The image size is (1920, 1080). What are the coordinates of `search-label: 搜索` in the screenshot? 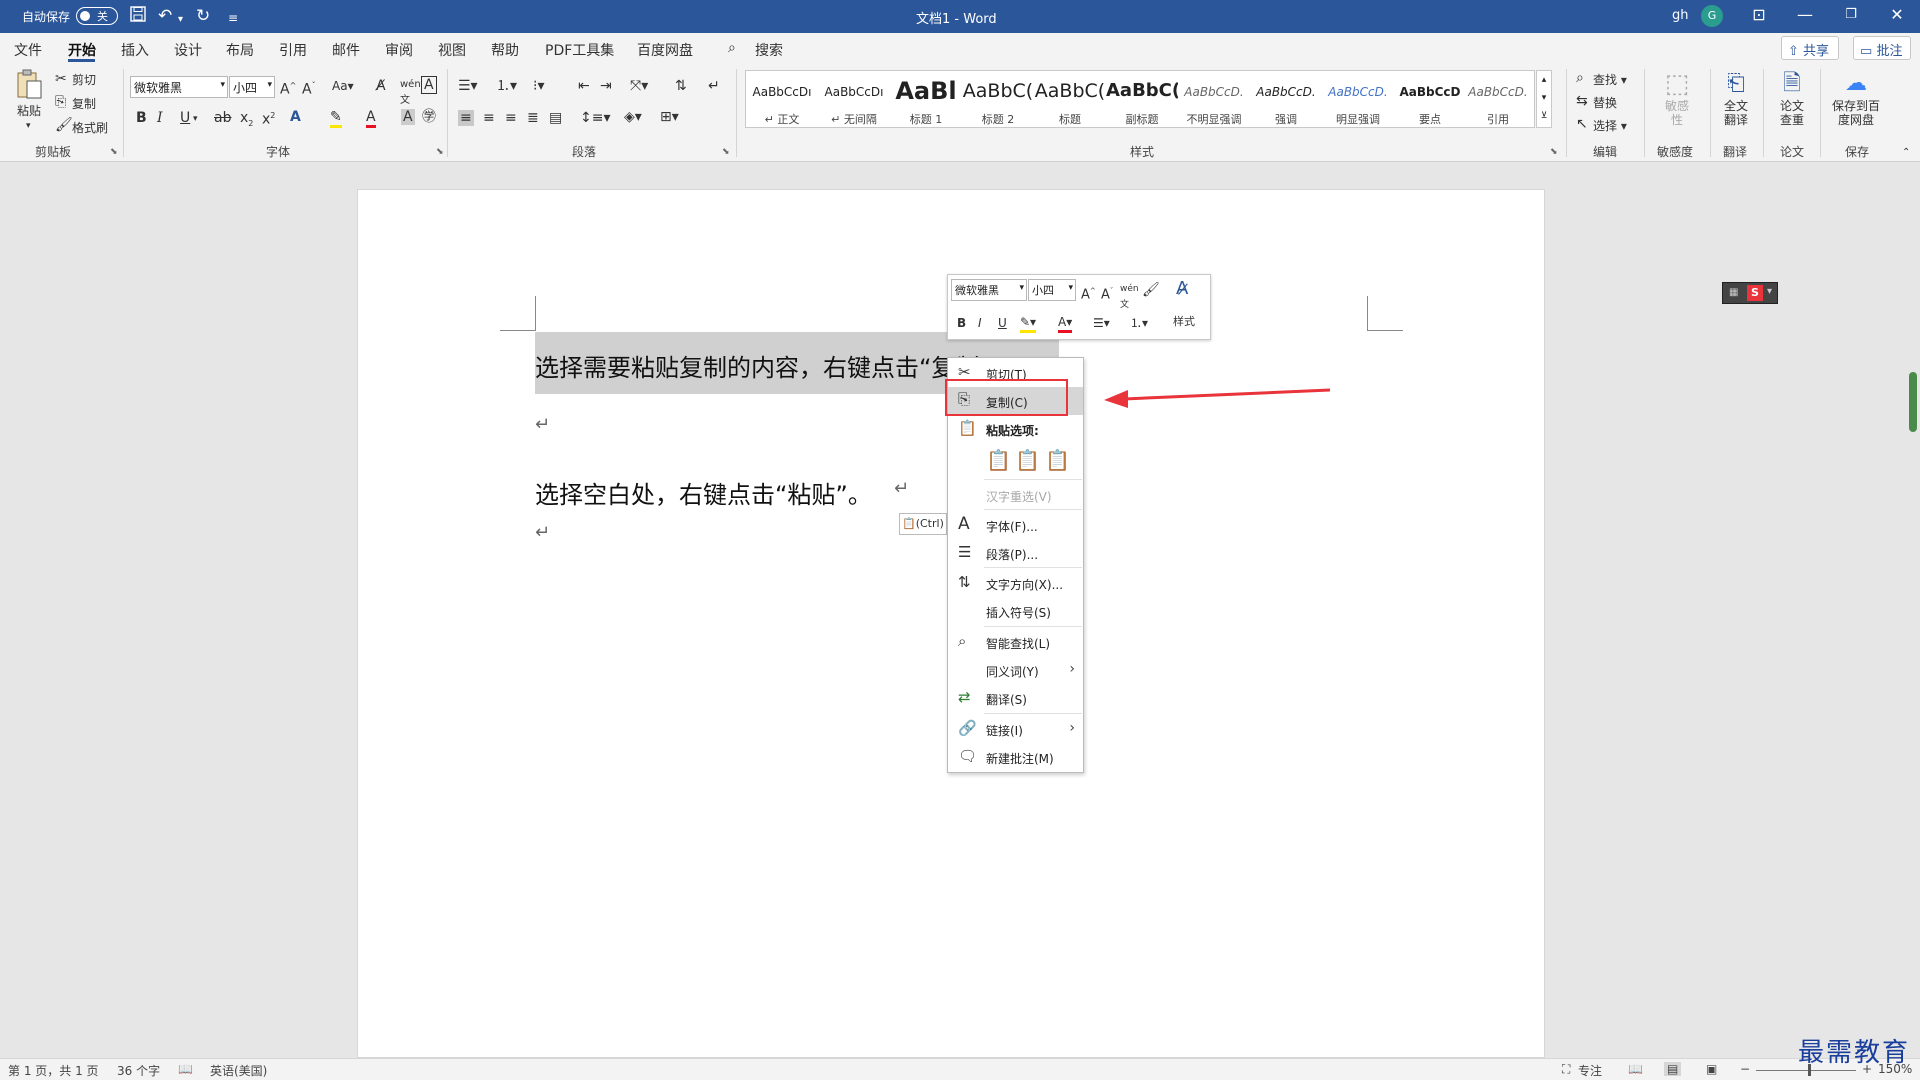 It's located at (769, 50).